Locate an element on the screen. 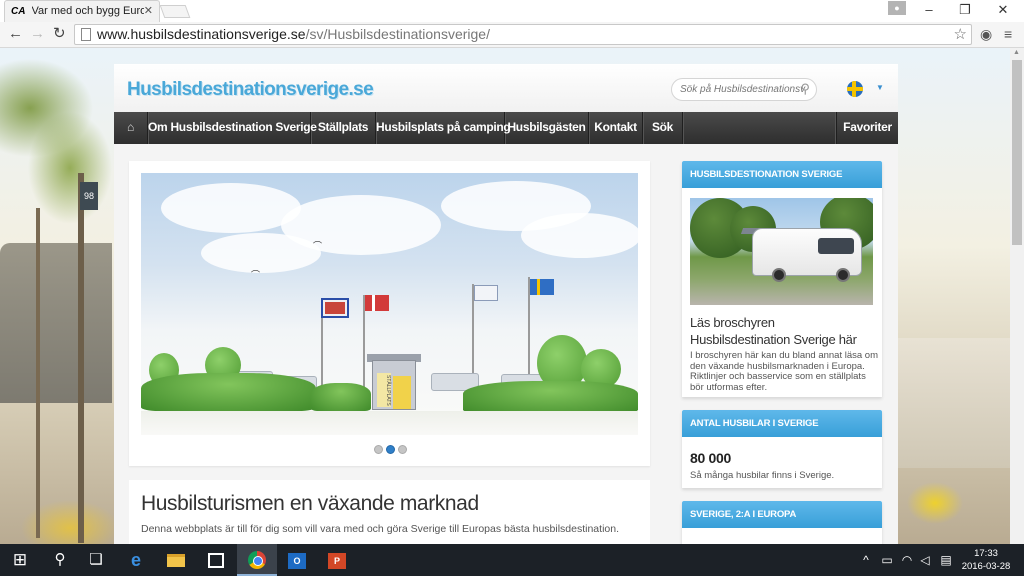 The width and height of the screenshot is (1024, 576). background-caravan-right is located at coordinates (961, 403).